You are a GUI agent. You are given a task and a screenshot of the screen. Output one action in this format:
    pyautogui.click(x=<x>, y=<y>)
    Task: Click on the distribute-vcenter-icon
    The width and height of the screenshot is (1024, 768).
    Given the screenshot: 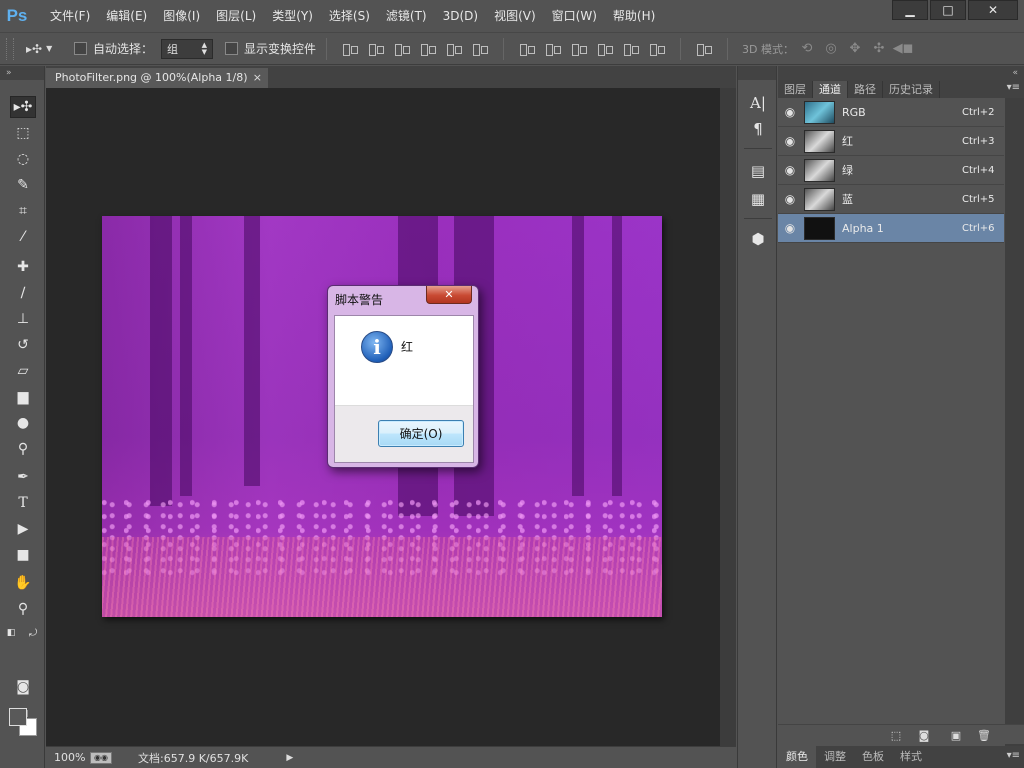 What is the action you would take?
    pyautogui.click(x=553, y=49)
    